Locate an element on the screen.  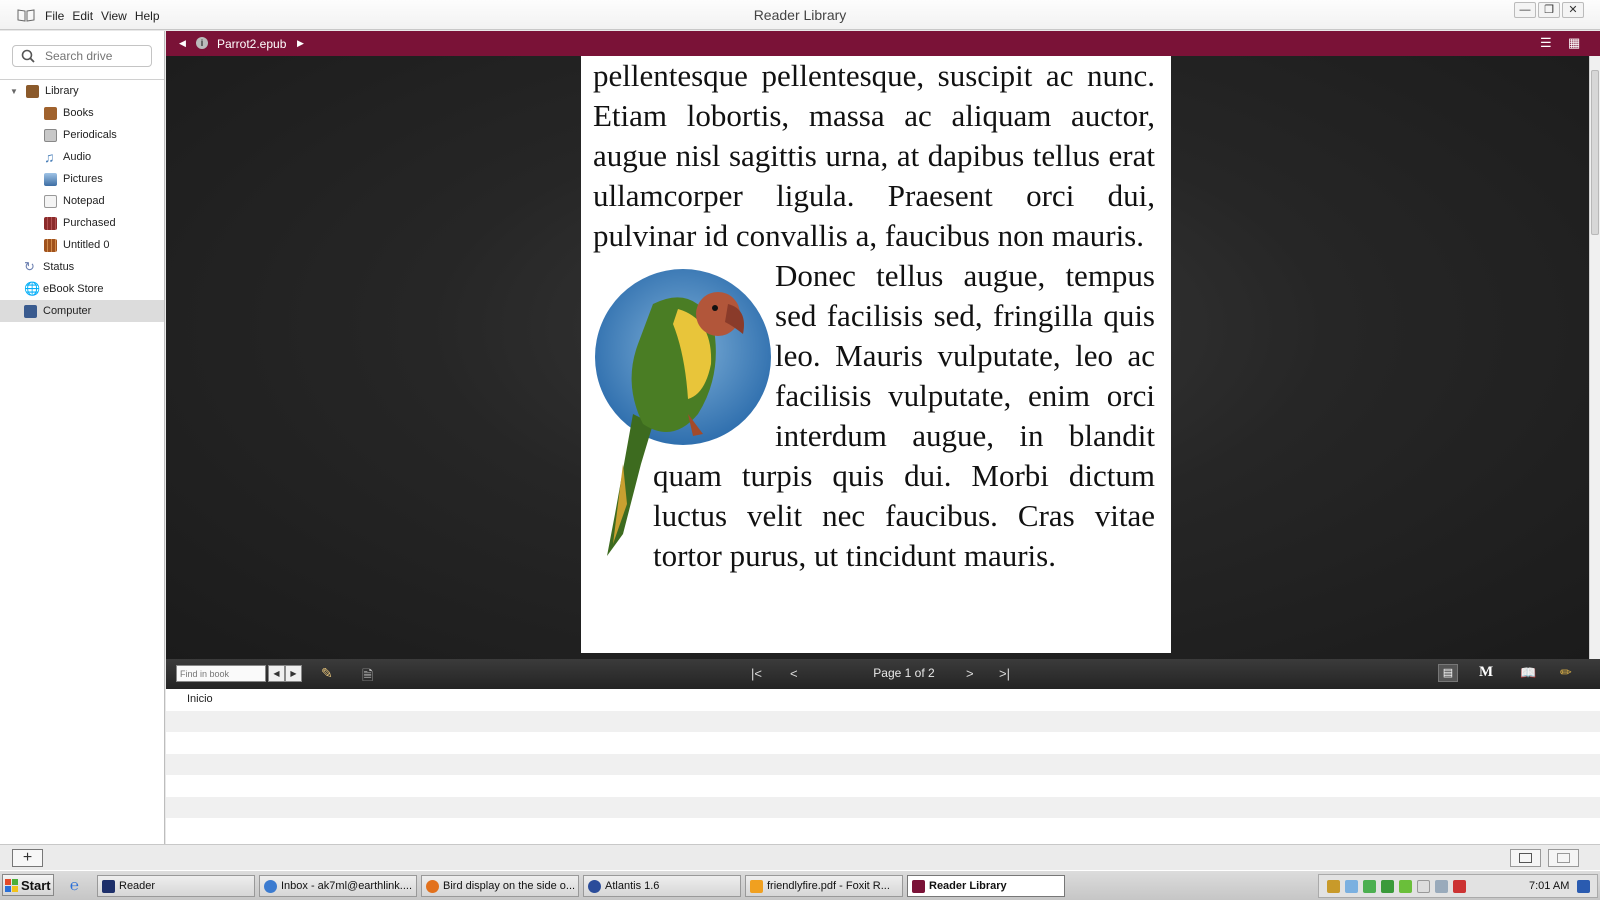
sidebar-item-label: Books is located at coordinates (78, 113).